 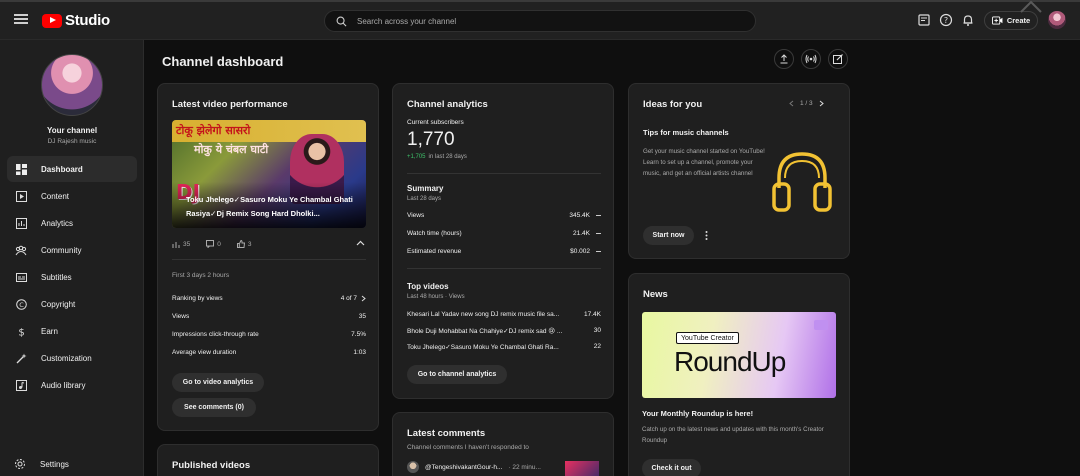 What do you see at coordinates (457, 374) in the screenshot?
I see `go-to-channel-analytics-button: Go to channel analytics` at bounding box center [457, 374].